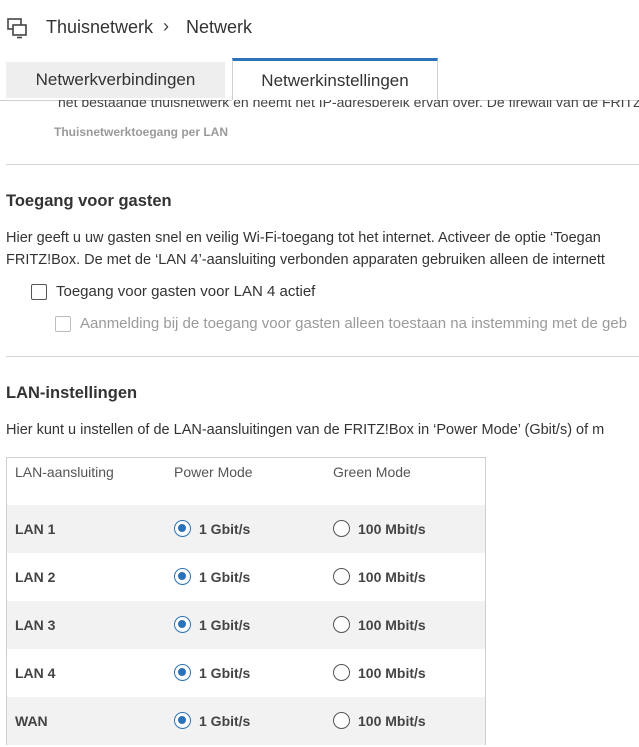 The width and height of the screenshot is (639, 747). I want to click on guest-lan4-checkbox-row: Toegang voor gasten voor LAN 4 actief, so click(173, 291).